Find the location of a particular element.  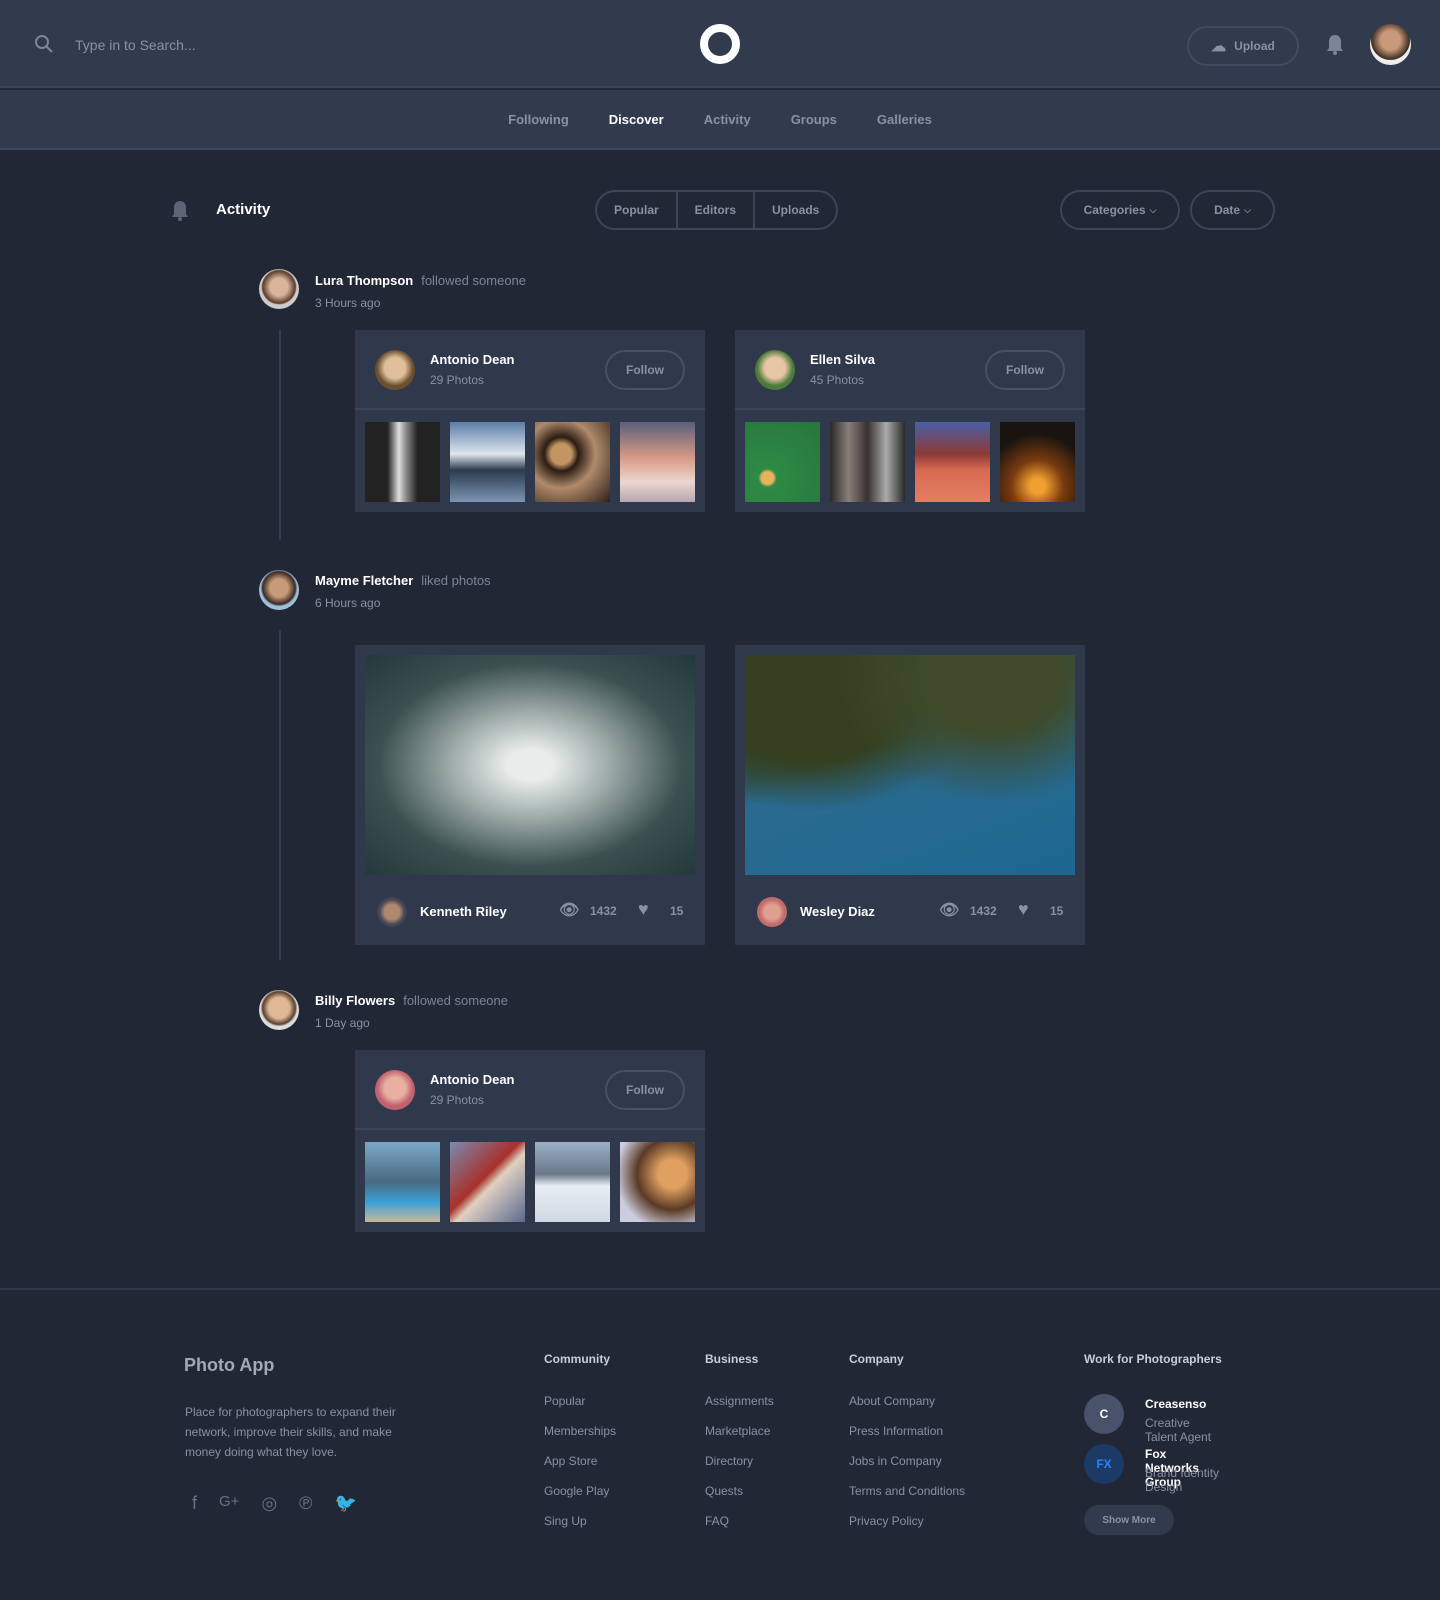

feed-entry-header: Billy Flowers followed someone 1 Day ago is located at coordinates (411, 1011).